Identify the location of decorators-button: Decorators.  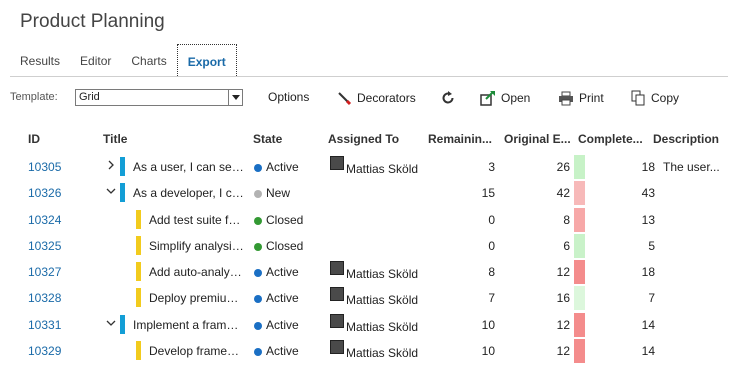
(376, 98).